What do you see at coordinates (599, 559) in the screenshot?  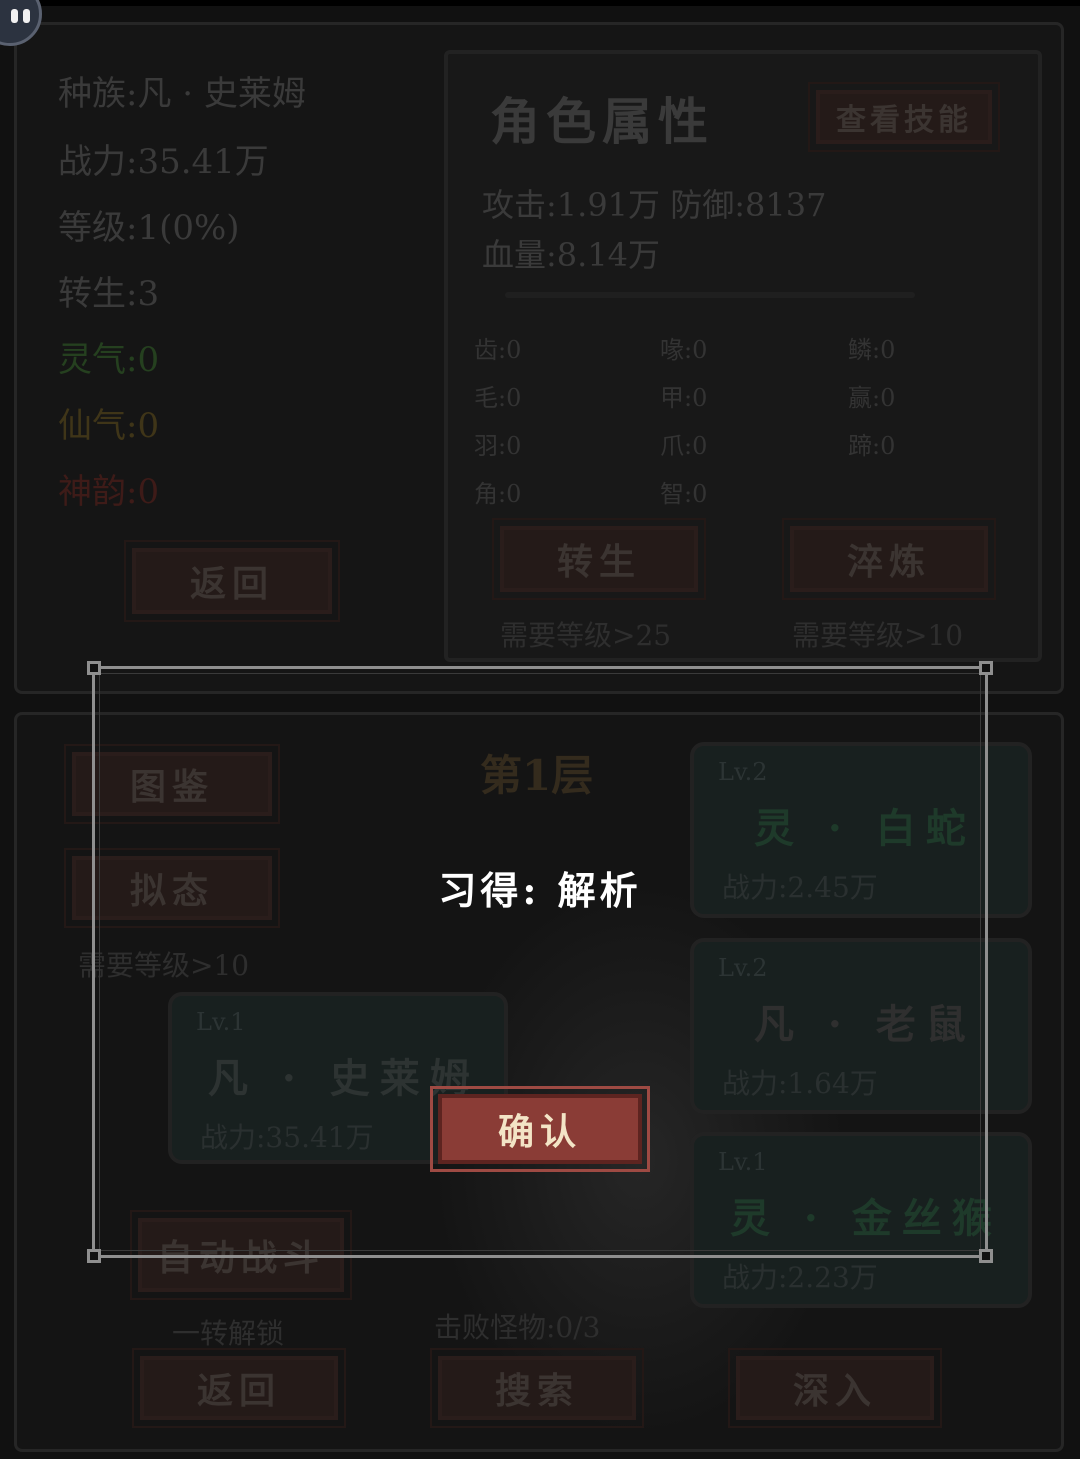 I see `rebirth-button: 转生` at bounding box center [599, 559].